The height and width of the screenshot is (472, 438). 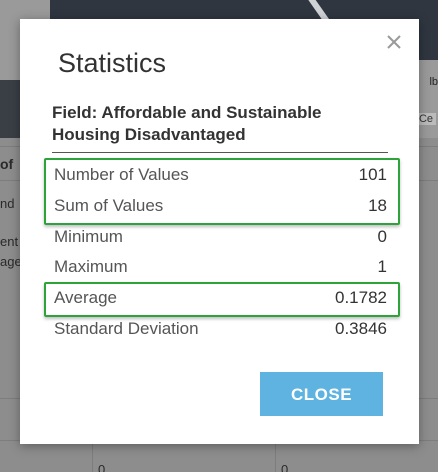 I want to click on highlight-box-counts, so click(x=222, y=191).